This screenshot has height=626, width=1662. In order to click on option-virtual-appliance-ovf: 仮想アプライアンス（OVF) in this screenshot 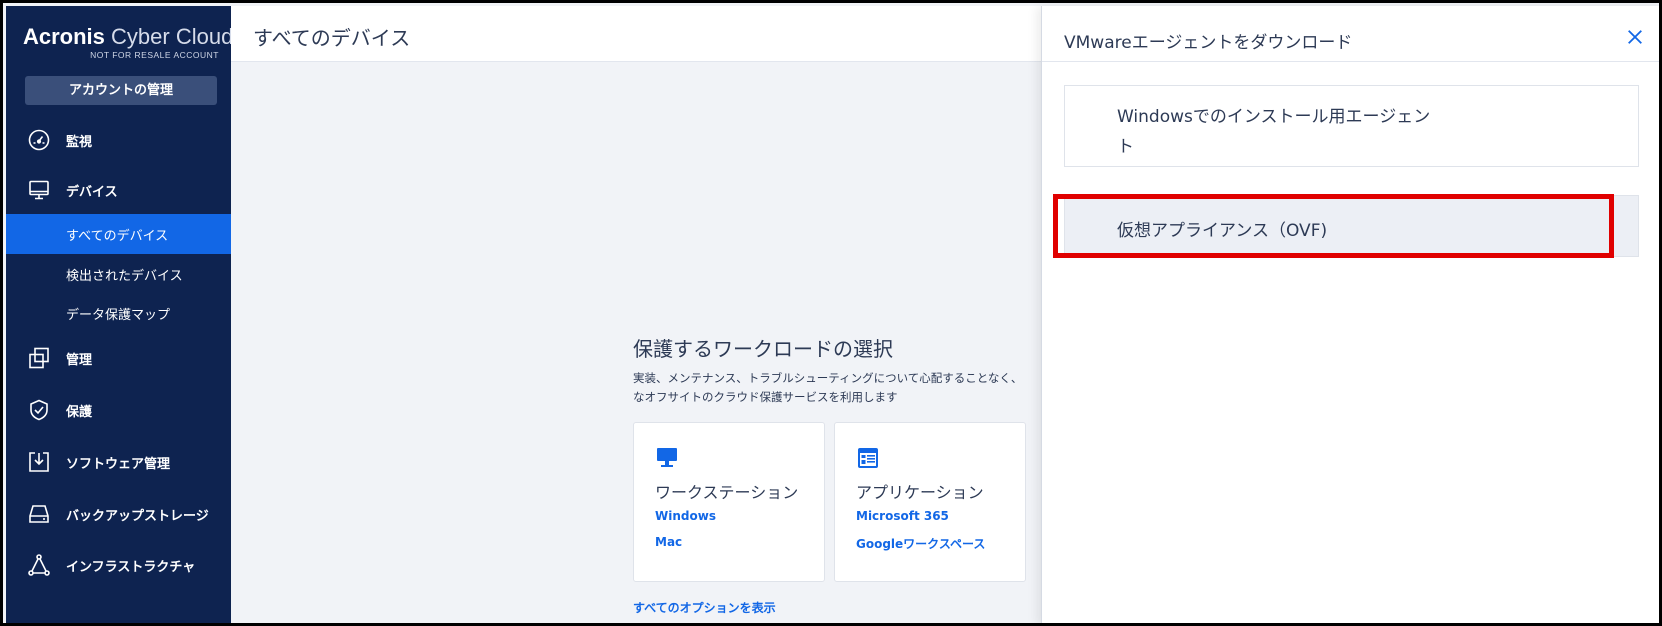, I will do `click(1351, 226)`.